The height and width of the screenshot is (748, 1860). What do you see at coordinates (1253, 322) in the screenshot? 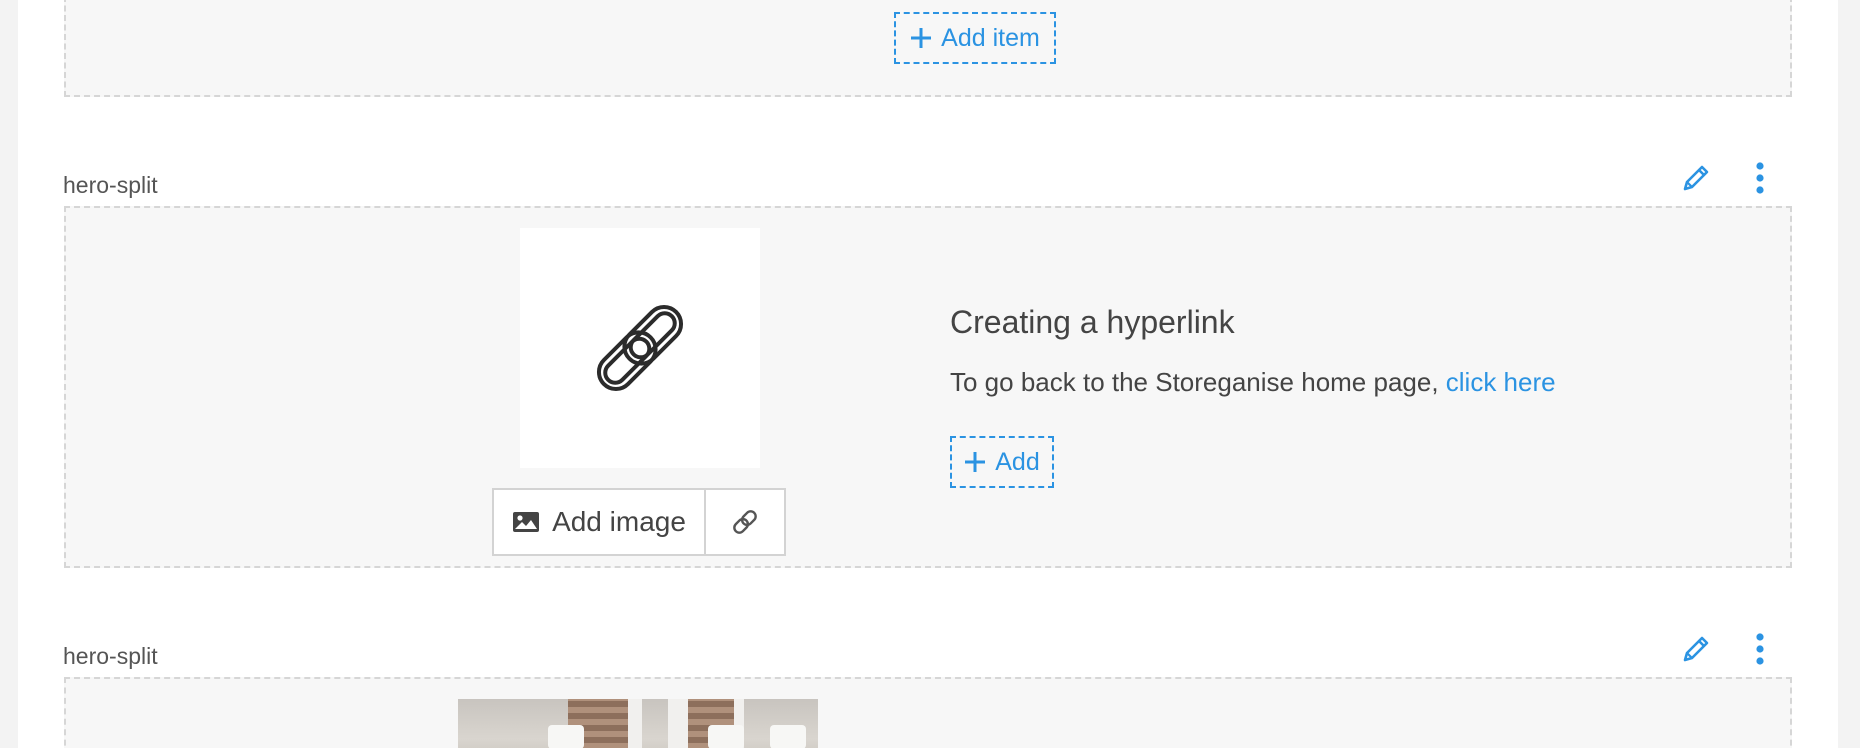
I see `section-heading: Creating a hyperlink` at bounding box center [1253, 322].